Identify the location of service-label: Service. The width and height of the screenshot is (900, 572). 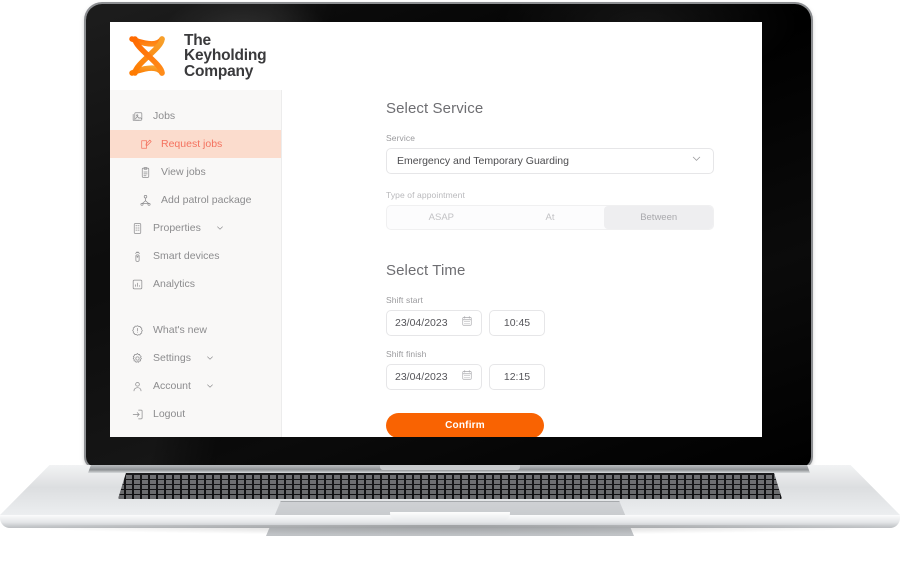
(401, 138).